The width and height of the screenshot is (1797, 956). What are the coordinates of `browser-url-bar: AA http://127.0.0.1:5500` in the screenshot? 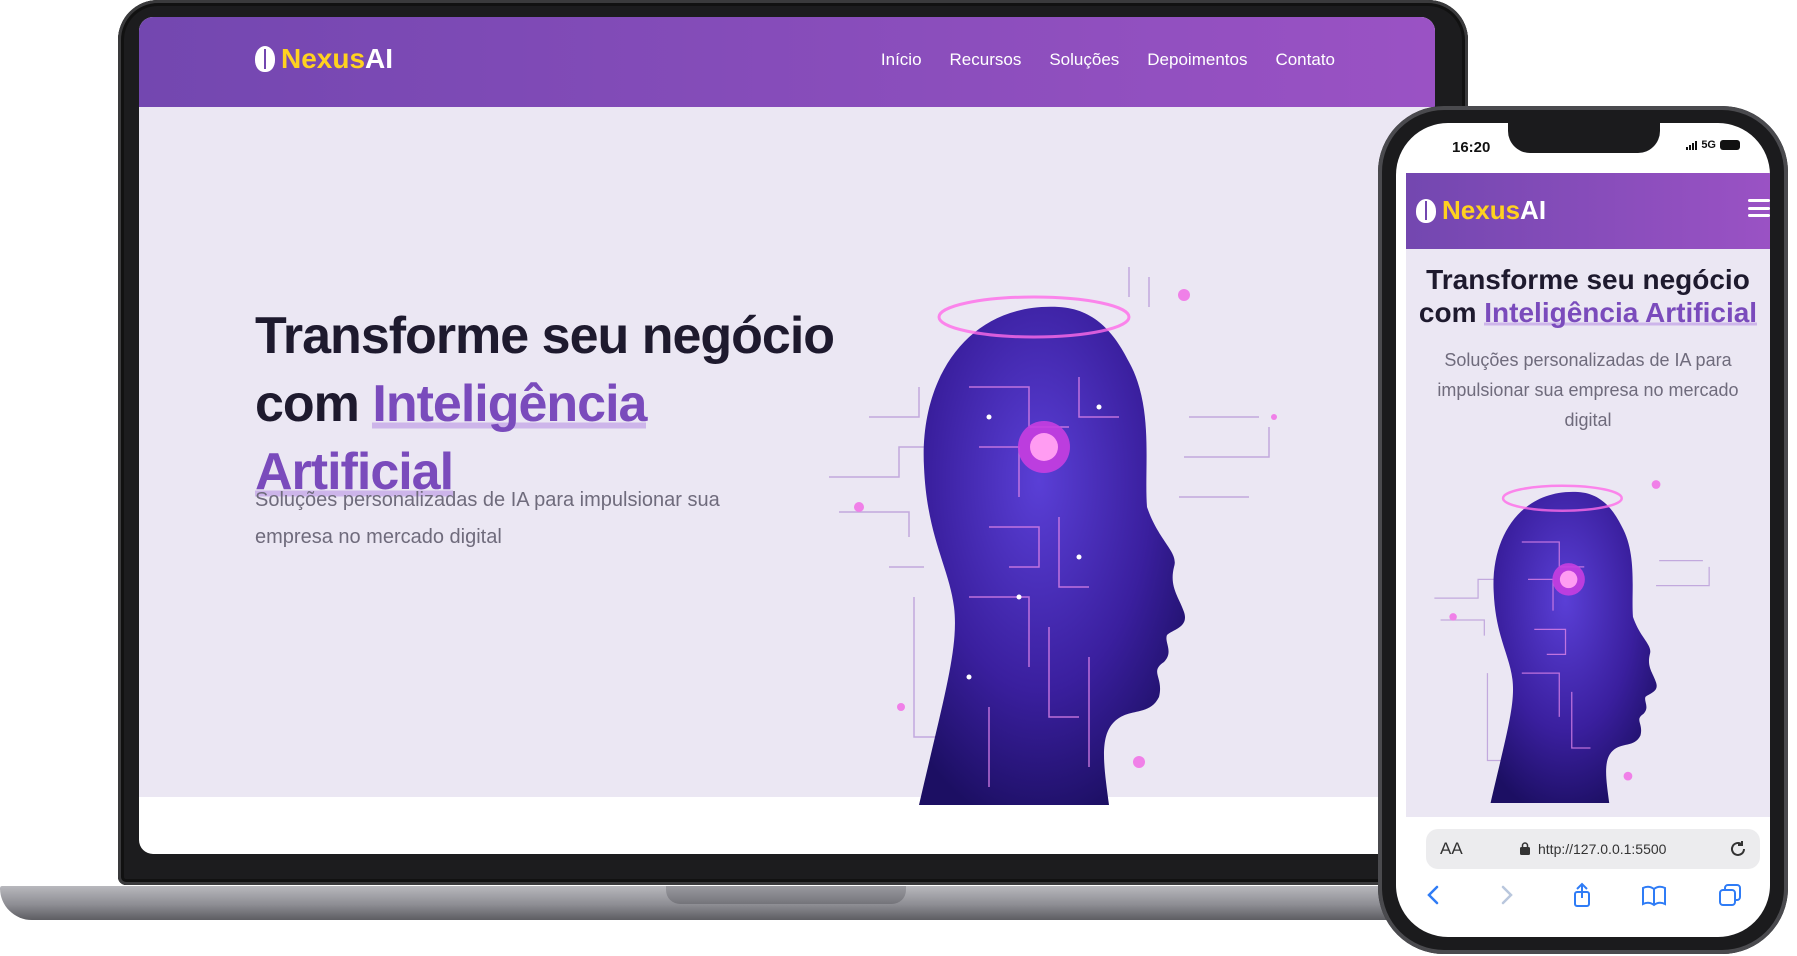 It's located at (1593, 849).